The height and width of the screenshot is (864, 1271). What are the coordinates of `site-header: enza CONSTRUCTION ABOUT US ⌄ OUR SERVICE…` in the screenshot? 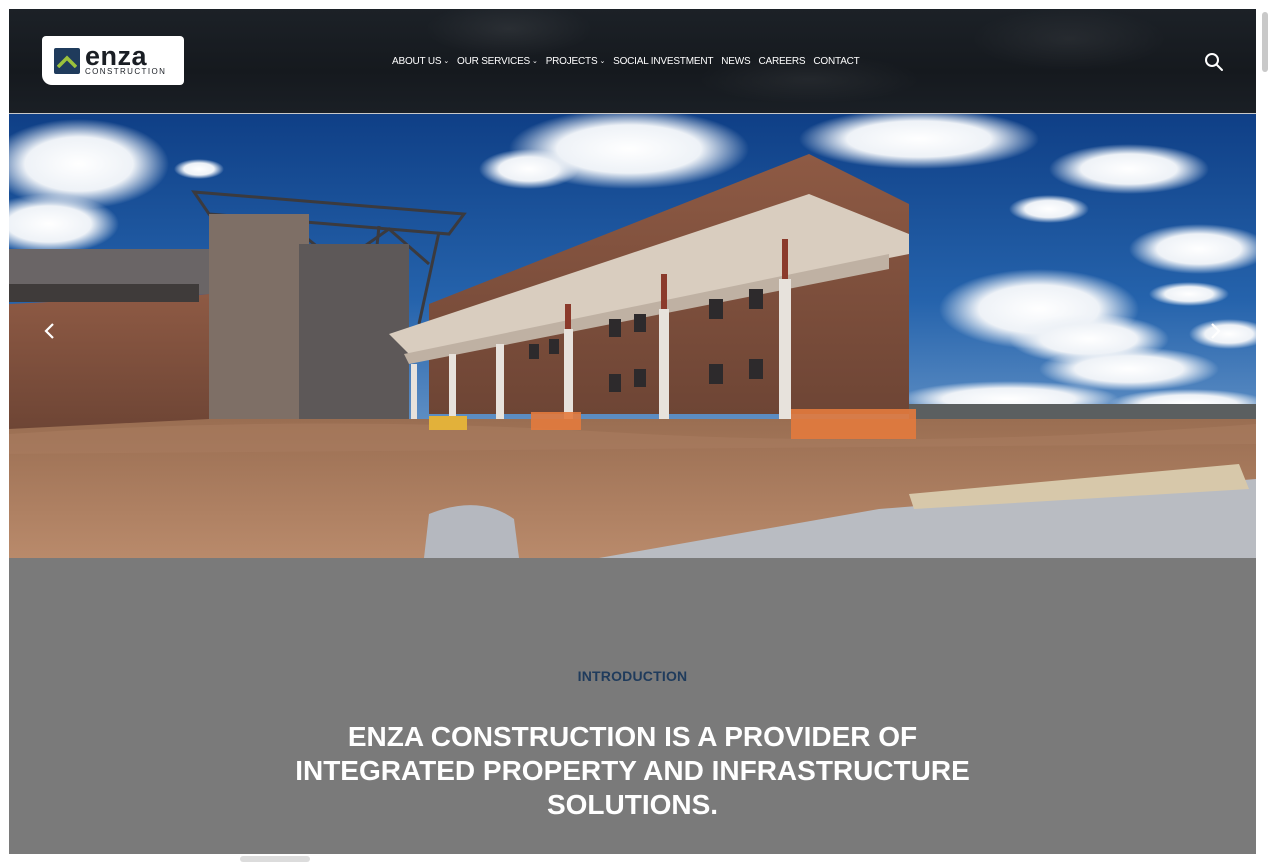 It's located at (632, 61).